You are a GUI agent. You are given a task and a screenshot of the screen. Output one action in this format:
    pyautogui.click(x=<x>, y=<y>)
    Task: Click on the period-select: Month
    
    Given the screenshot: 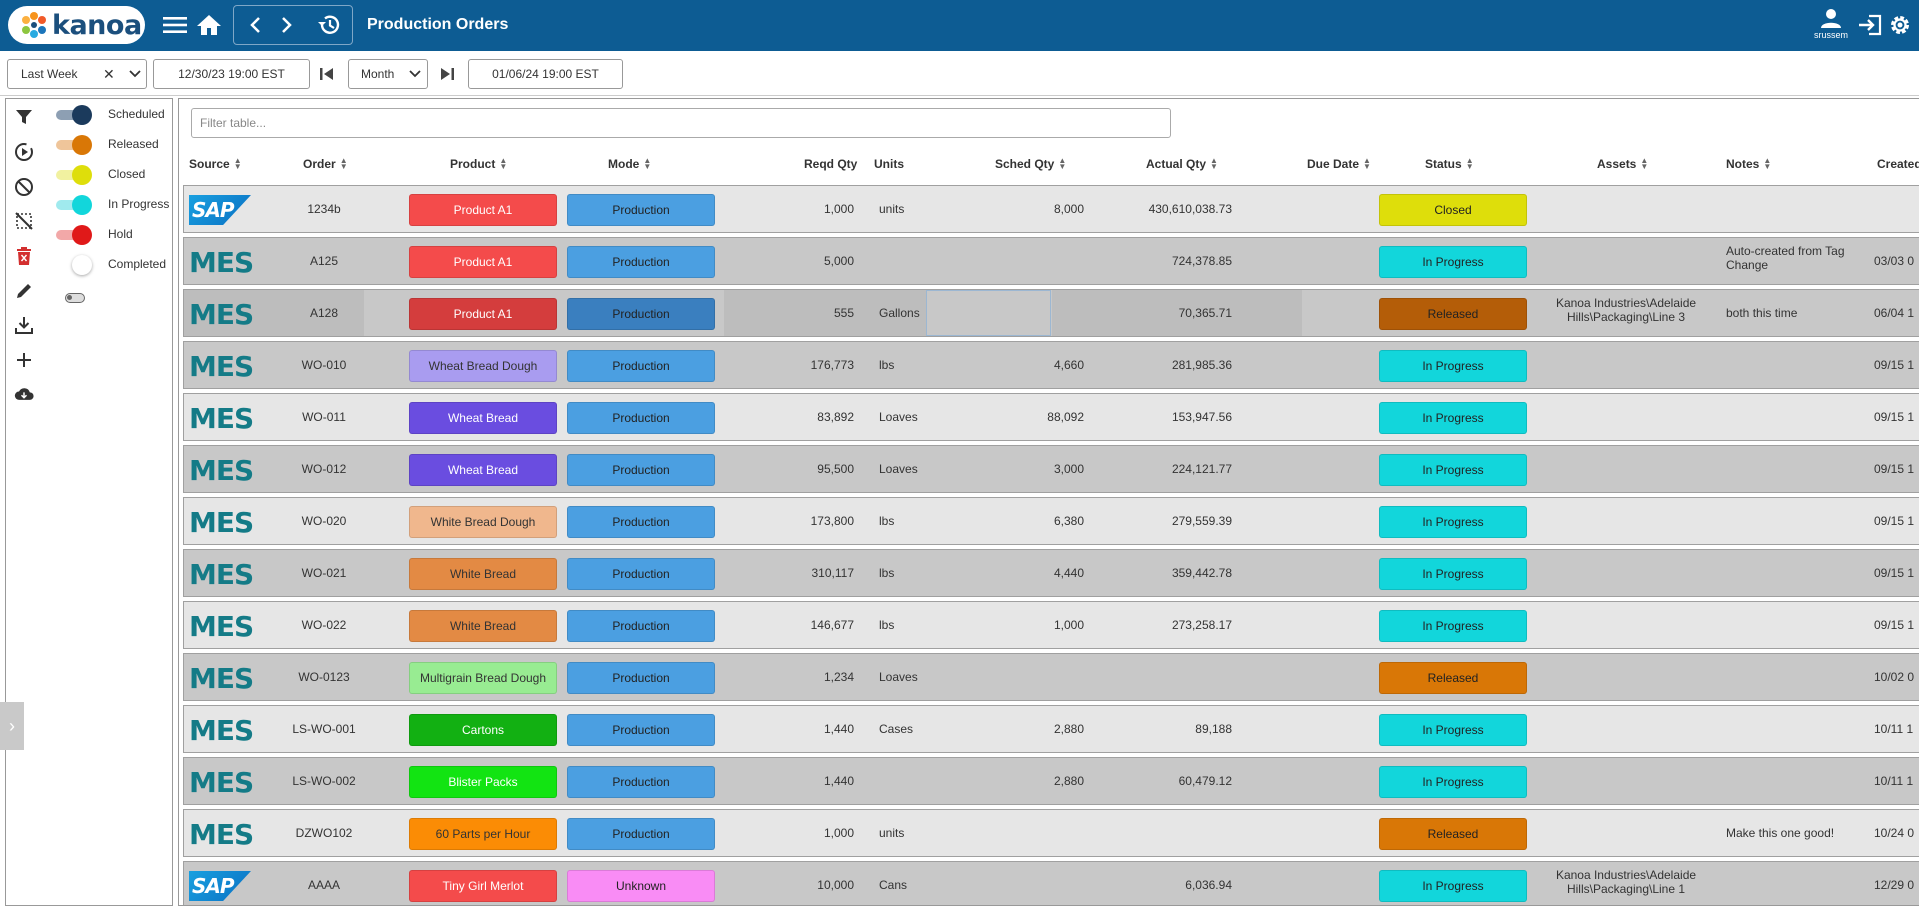 What is the action you would take?
    pyautogui.click(x=388, y=74)
    